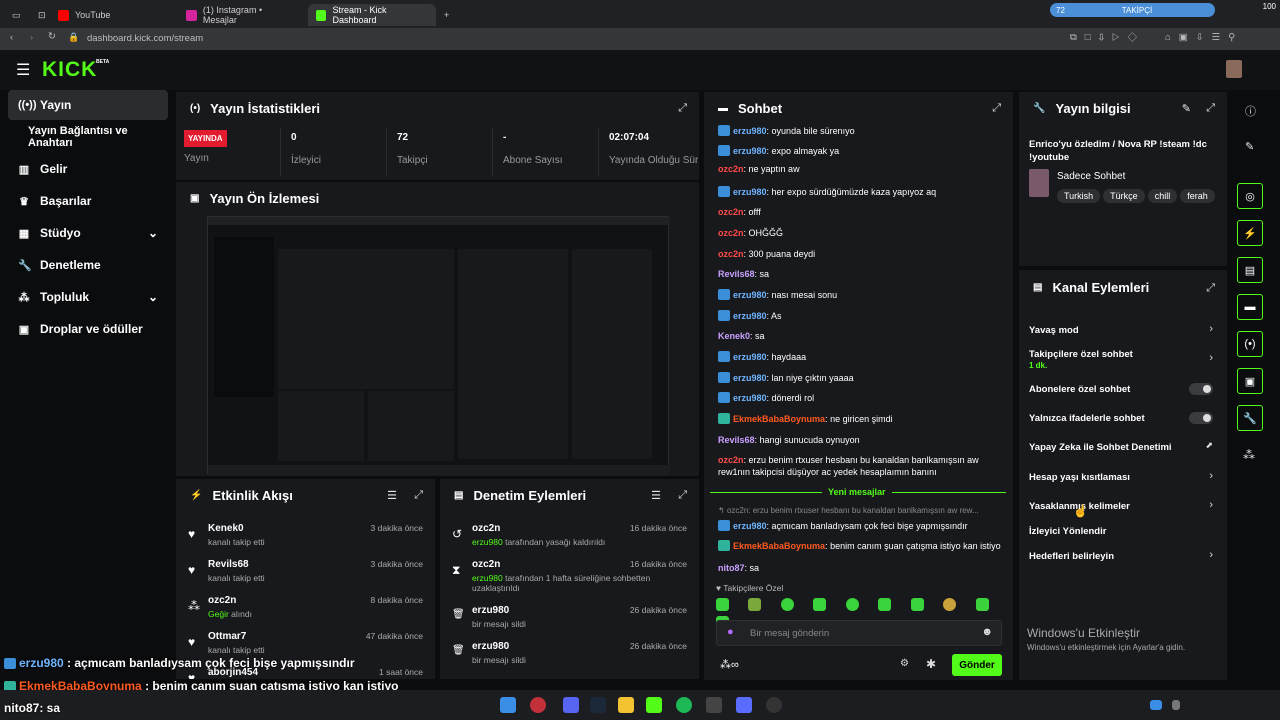 This screenshot has width=1280, height=720. Describe the element at coordinates (1250, 270) in the screenshot. I see `rail-document-button: ▤` at that location.